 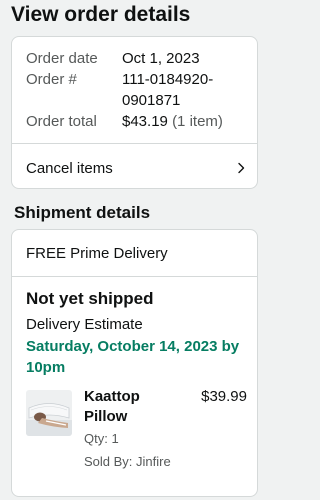 I want to click on cancel-items-button: Cancel items, so click(x=134, y=166).